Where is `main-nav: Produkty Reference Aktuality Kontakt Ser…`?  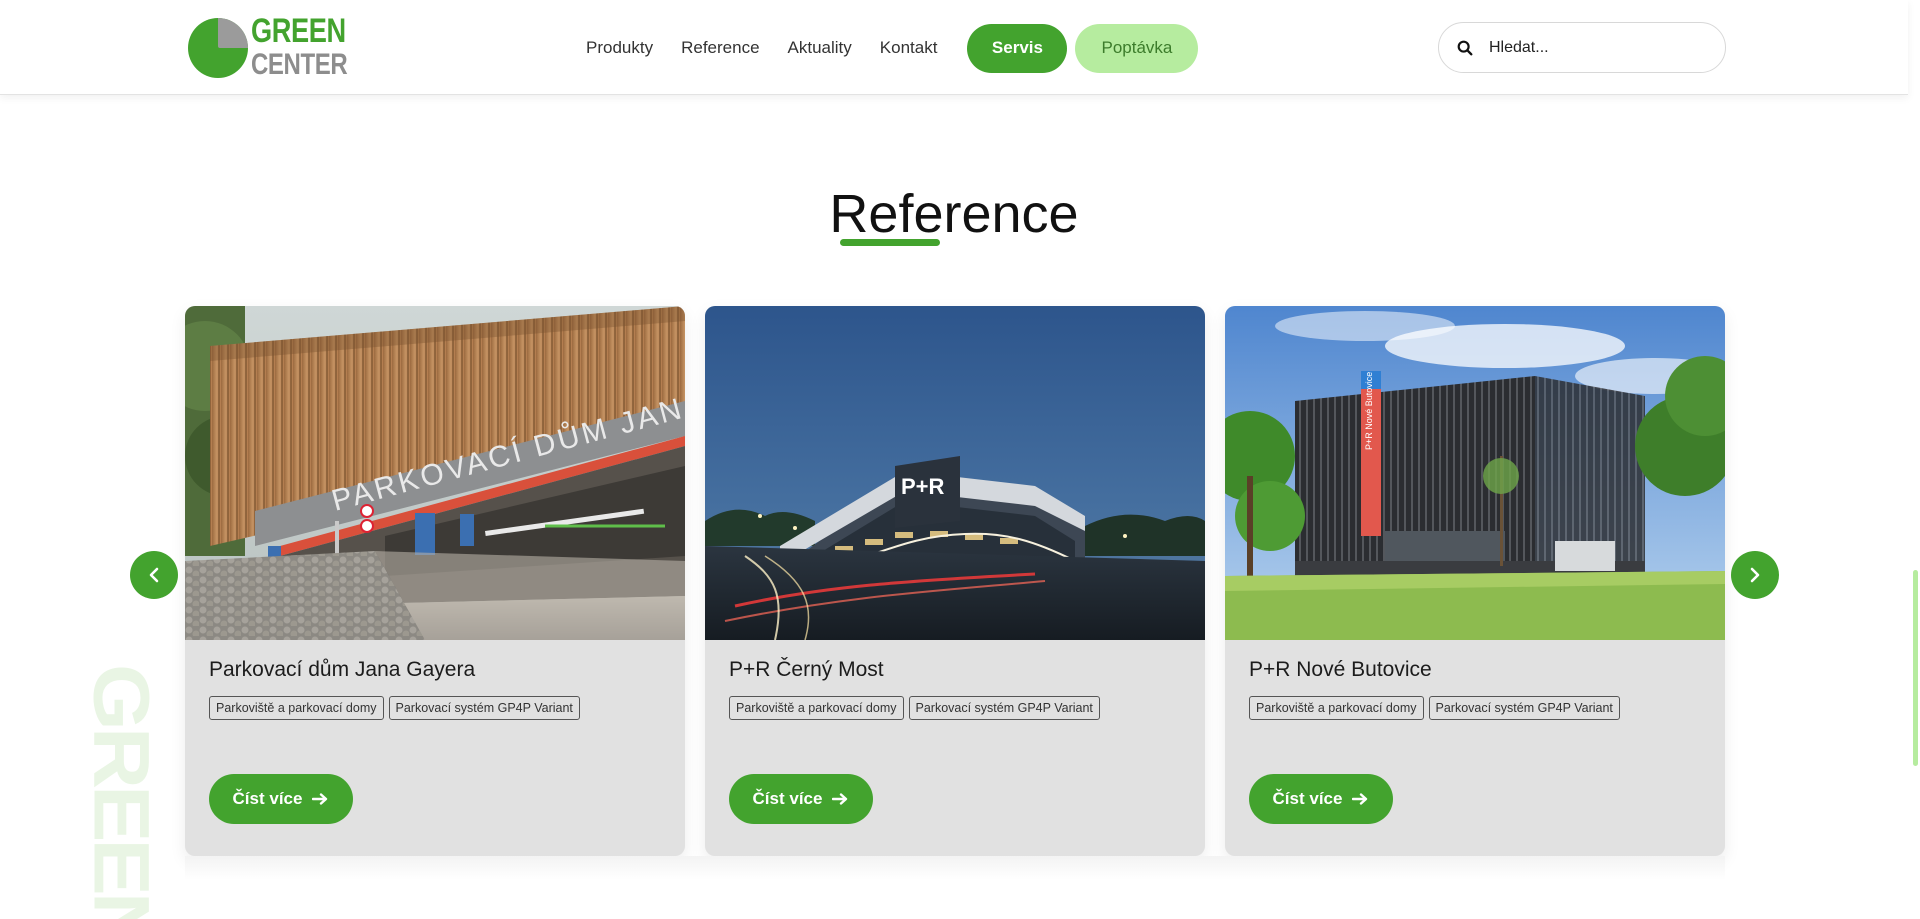 main-nav: Produkty Reference Aktuality Kontakt Ser… is located at coordinates (892, 48).